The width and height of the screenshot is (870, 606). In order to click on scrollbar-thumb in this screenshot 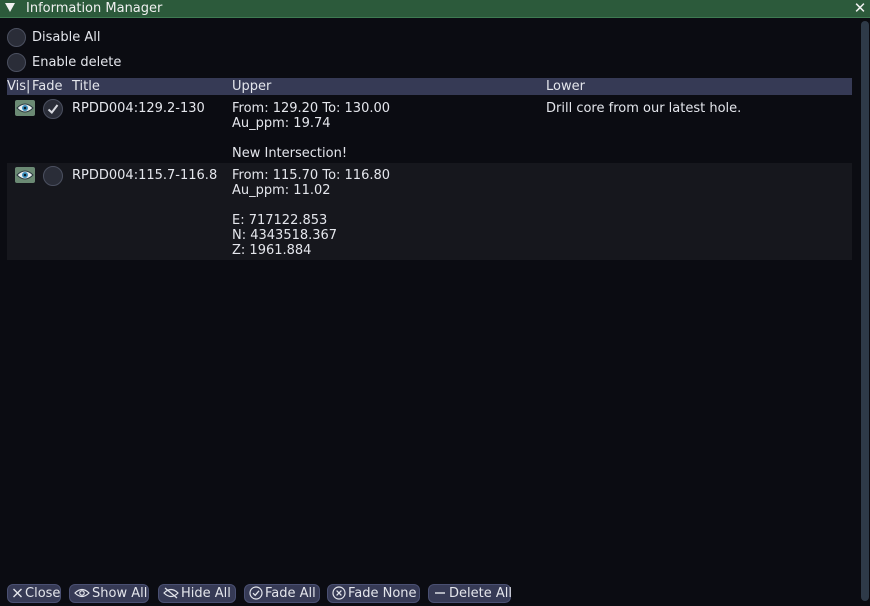, I will do `click(865, 311)`.